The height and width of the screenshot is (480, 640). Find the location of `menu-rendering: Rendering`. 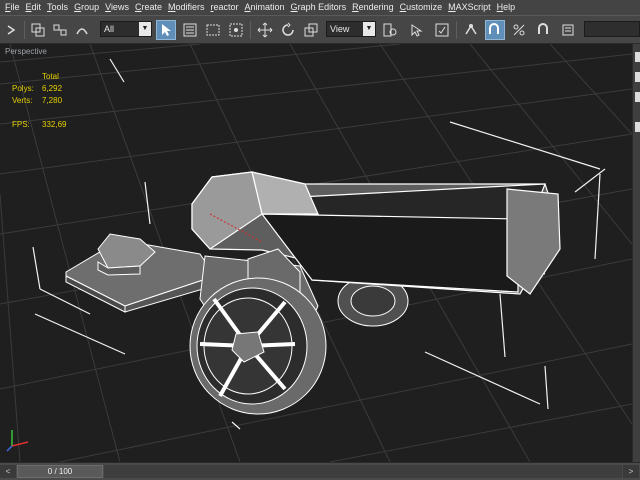

menu-rendering: Rendering is located at coordinates (373, 7).